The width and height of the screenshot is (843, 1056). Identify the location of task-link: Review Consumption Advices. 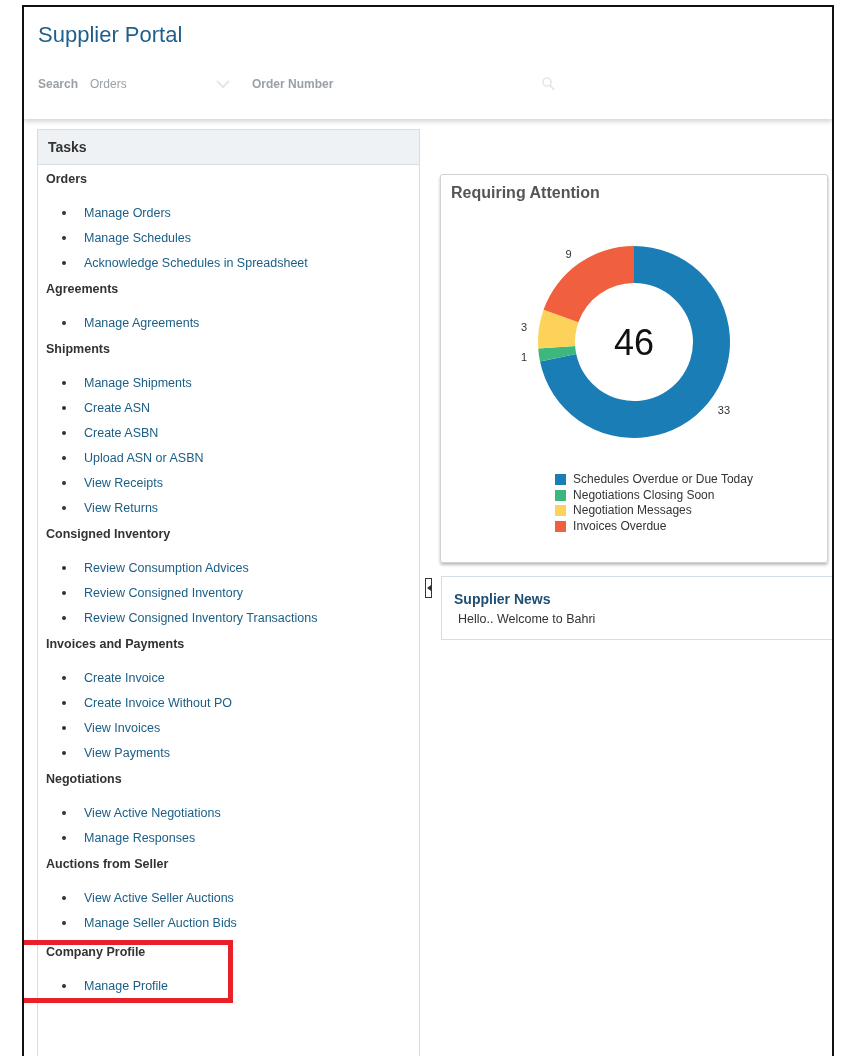
(166, 567).